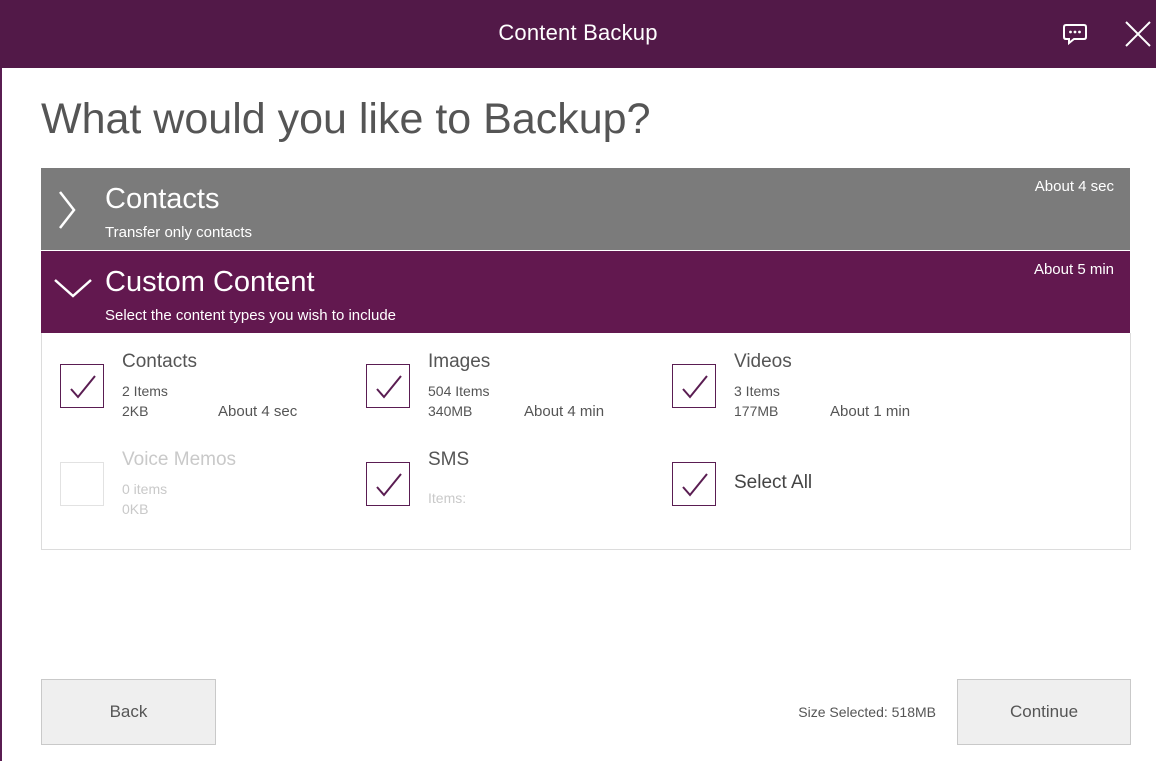 Image resolution: width=1156 pixels, height=761 pixels. I want to click on select-all-checkbox, so click(694, 484).